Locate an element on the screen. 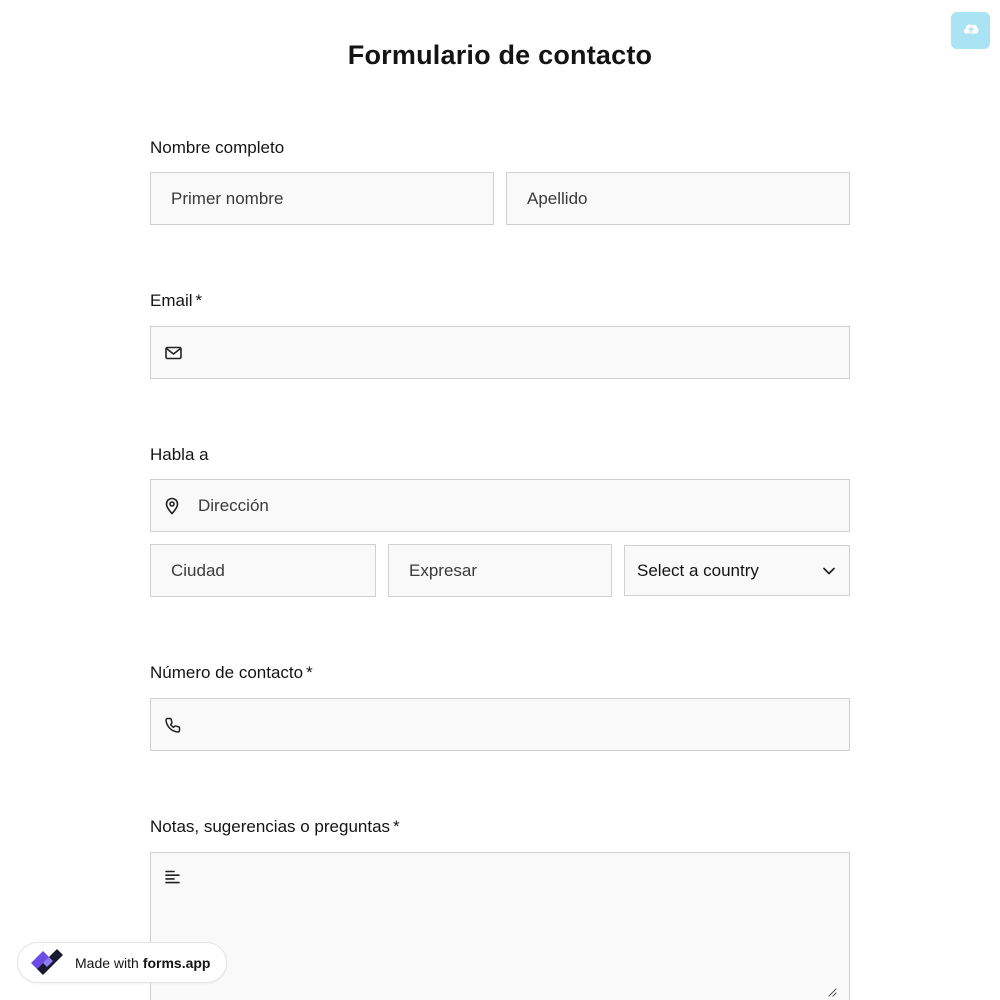 This screenshot has width=1000, height=1000. email-input is located at coordinates (500, 352).